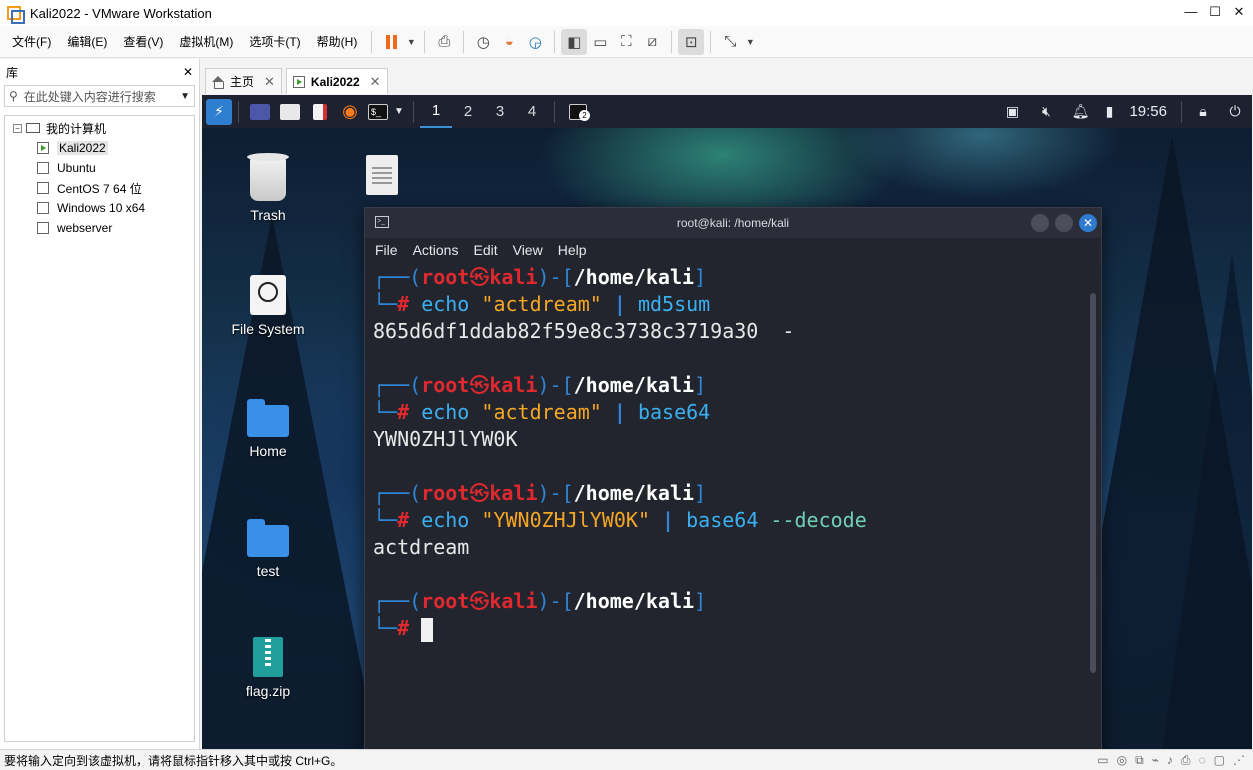 This screenshot has width=1253, height=770. I want to click on tree-item-label: webserver, so click(85, 228).